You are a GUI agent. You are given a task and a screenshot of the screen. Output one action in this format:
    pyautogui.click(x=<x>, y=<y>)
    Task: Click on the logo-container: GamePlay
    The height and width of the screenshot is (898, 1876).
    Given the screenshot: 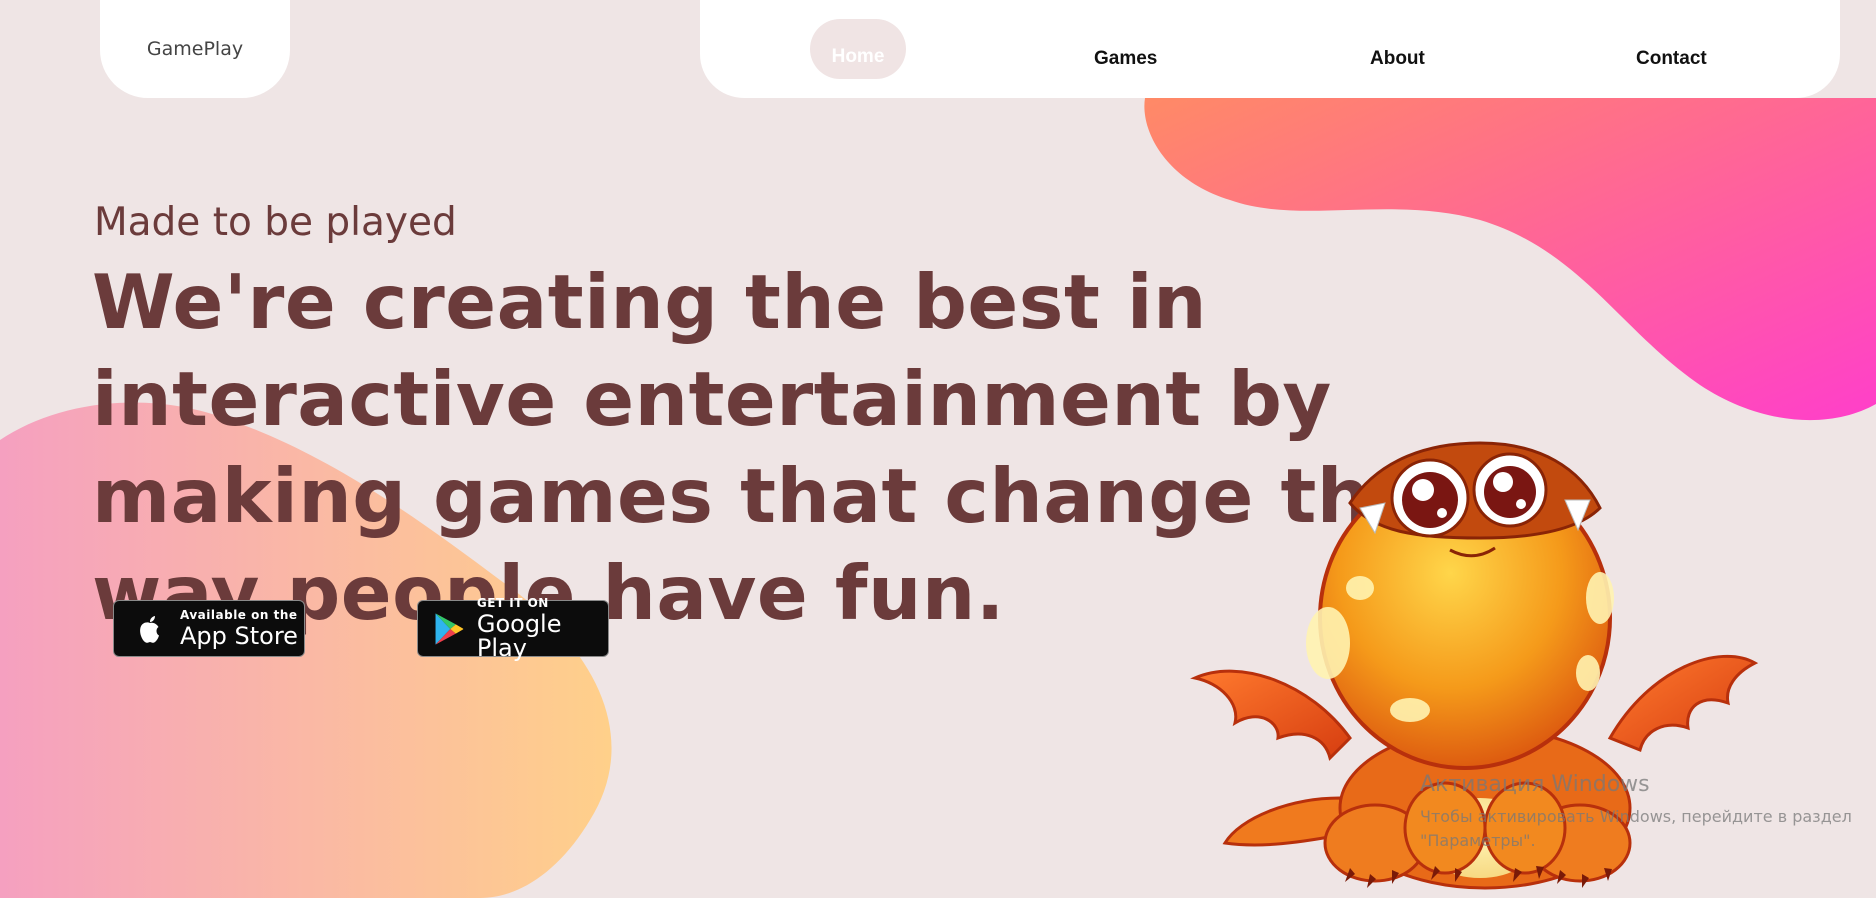 What is the action you would take?
    pyautogui.click(x=195, y=49)
    